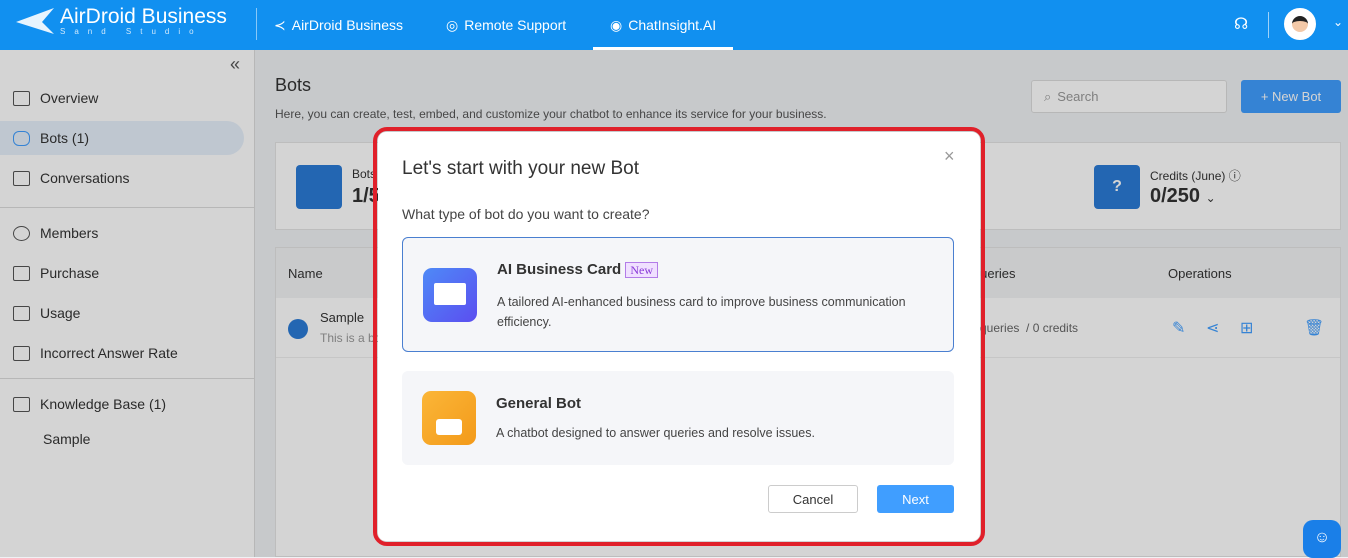 The height and width of the screenshot is (558, 1348). I want to click on airdroid-logo-icon, so click(35, 21).